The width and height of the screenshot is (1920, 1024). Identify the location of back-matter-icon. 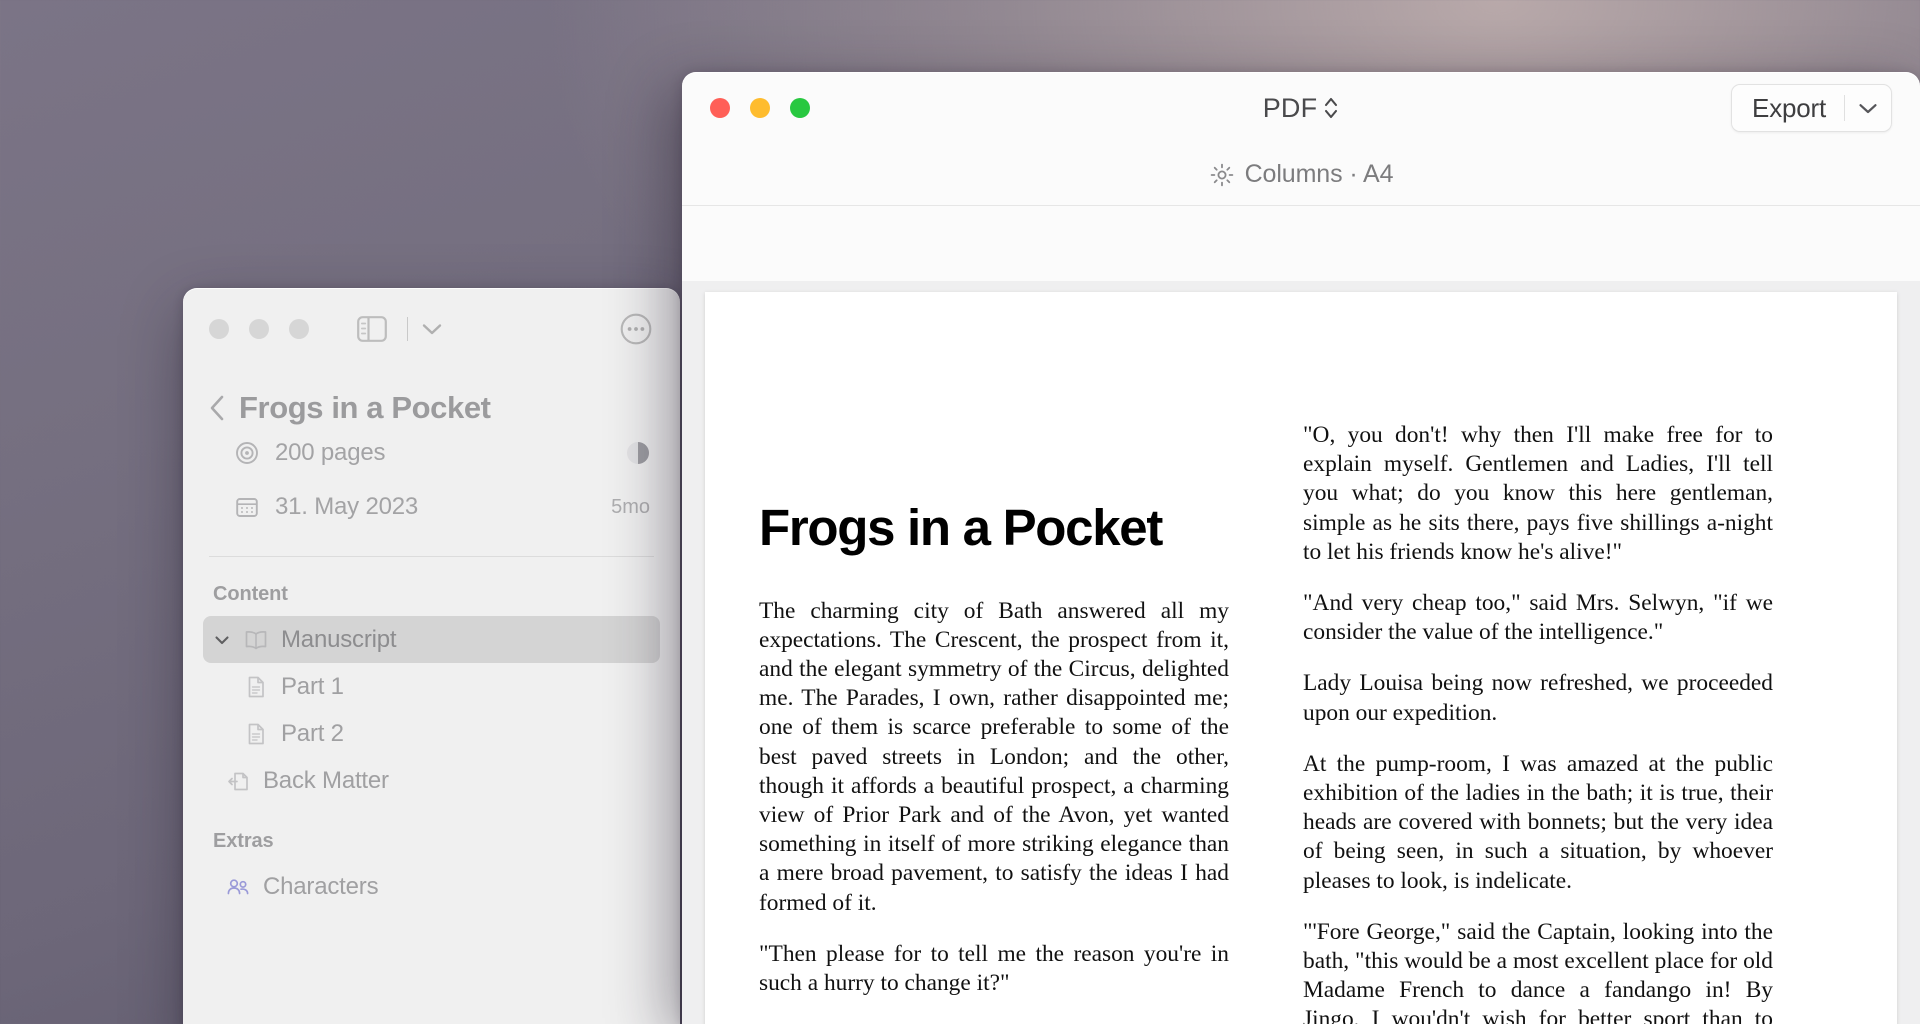
(238, 781).